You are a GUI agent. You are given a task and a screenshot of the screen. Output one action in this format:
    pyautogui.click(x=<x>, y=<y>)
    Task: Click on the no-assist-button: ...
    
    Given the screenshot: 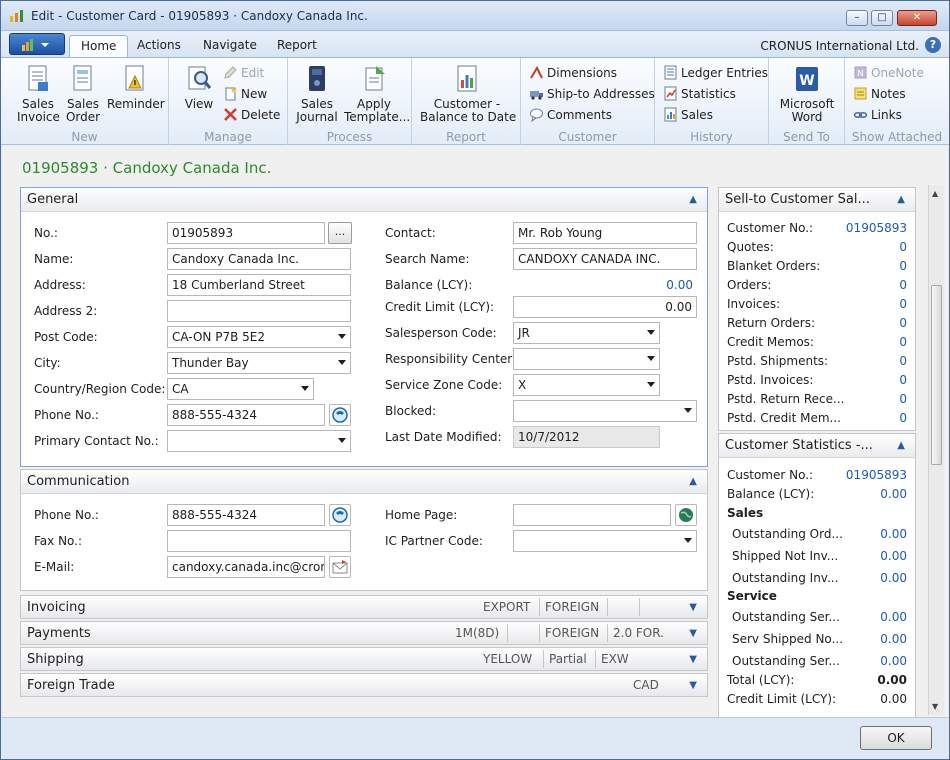 What is the action you would take?
    pyautogui.click(x=340, y=233)
    